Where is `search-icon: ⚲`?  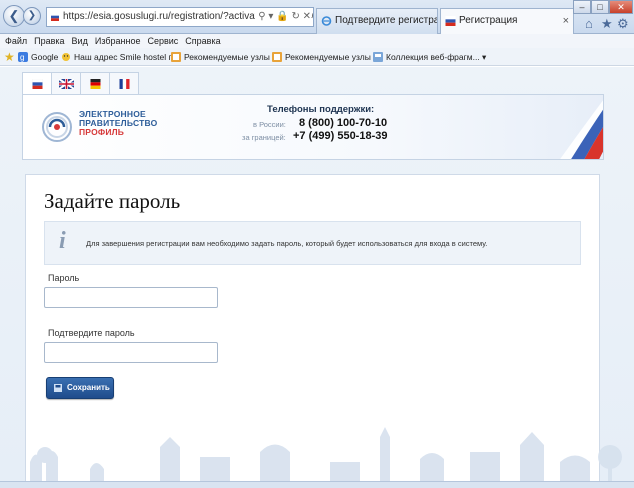
search-icon: ⚲ is located at coordinates (261, 16).